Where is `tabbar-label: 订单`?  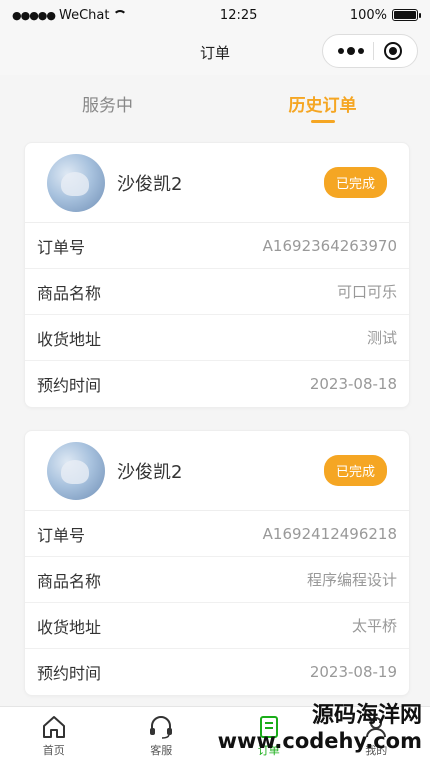
tabbar-label: 订单 is located at coordinates (268, 750).